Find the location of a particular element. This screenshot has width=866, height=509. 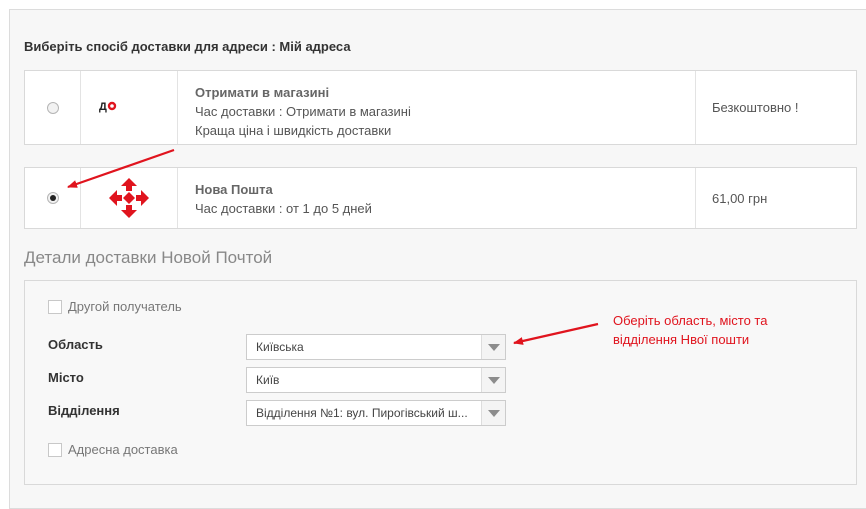

city-value: Київ is located at coordinates (268, 380).